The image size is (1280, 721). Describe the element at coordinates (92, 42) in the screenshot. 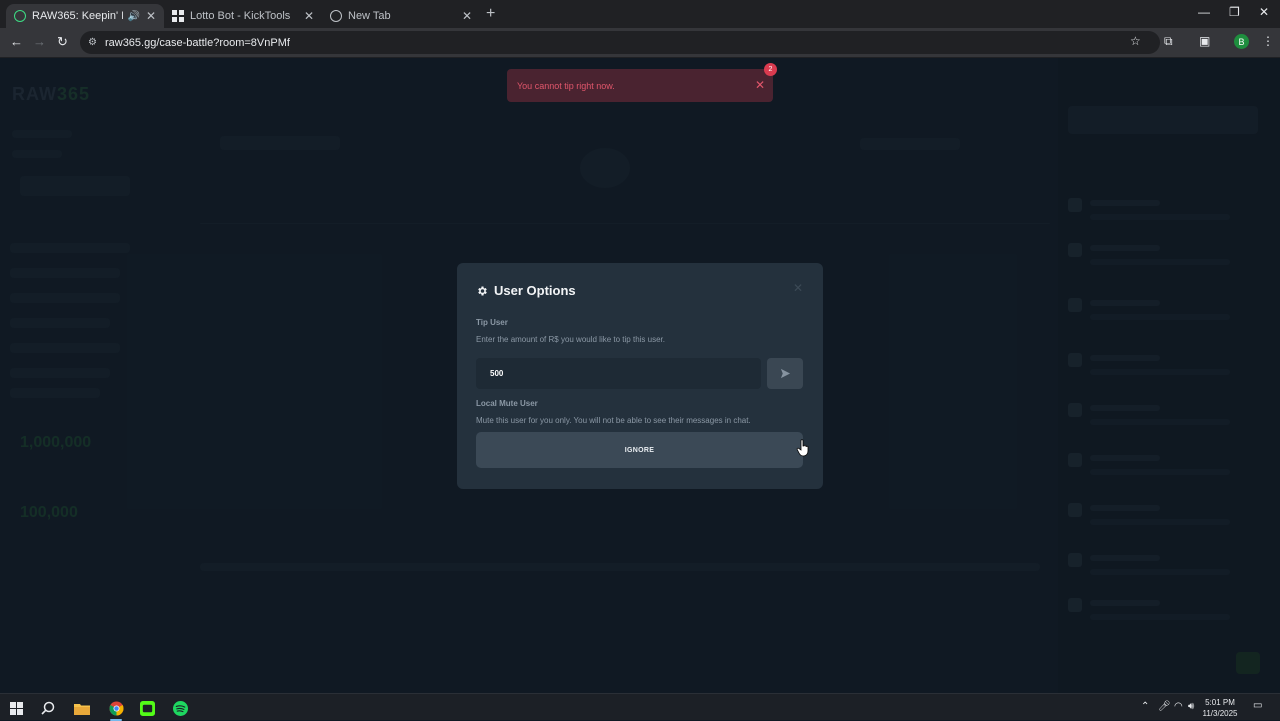

I see `site-info-icon: ⚙` at that location.